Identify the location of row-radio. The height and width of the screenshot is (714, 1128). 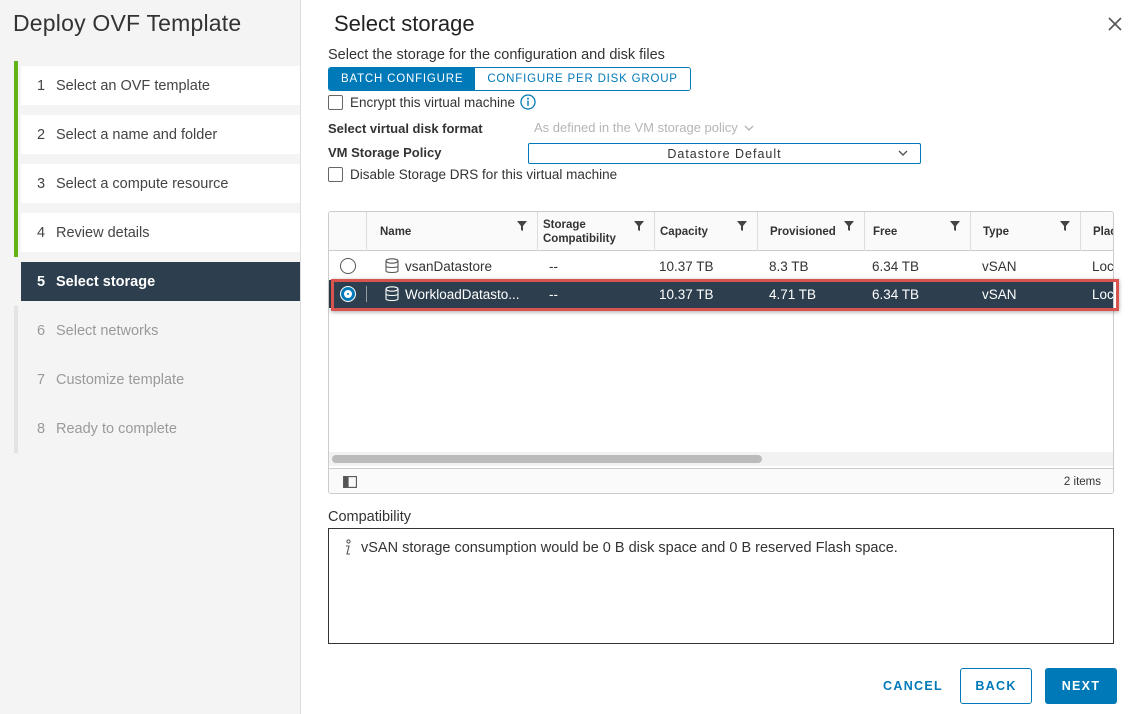
(348, 266).